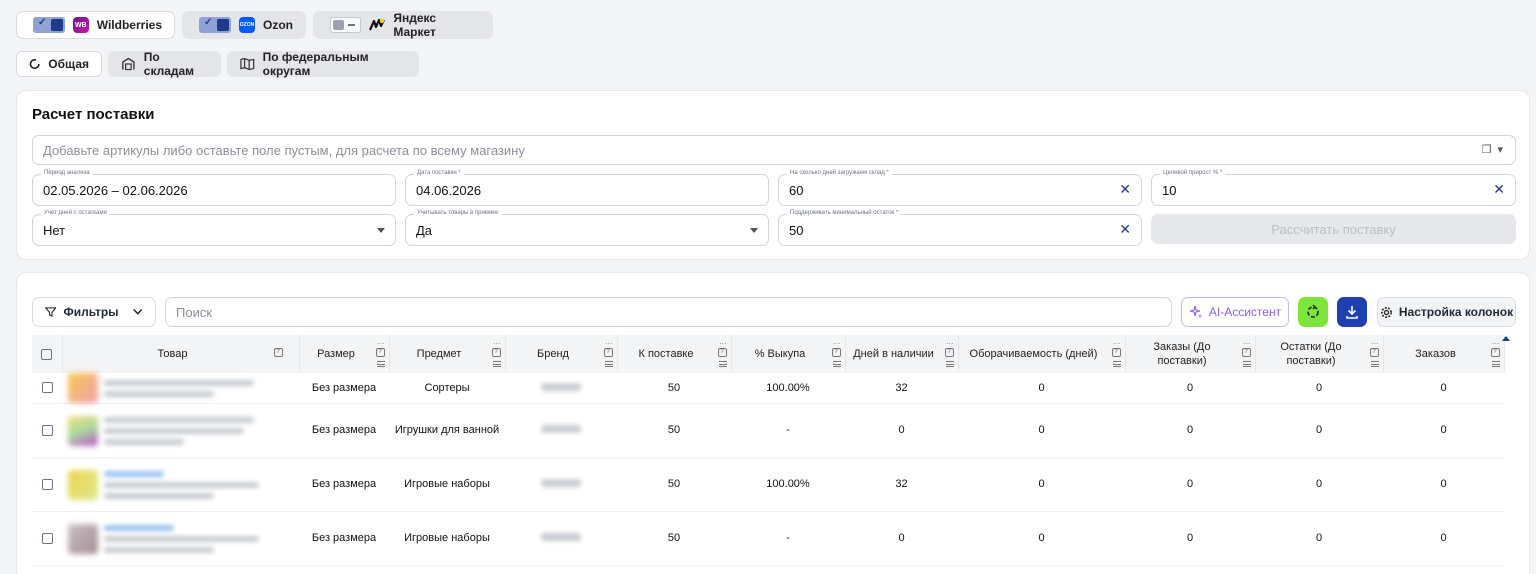 The width and height of the screenshot is (1536, 574). I want to click on column-title: Заказы (До поставки), so click(1182, 354).